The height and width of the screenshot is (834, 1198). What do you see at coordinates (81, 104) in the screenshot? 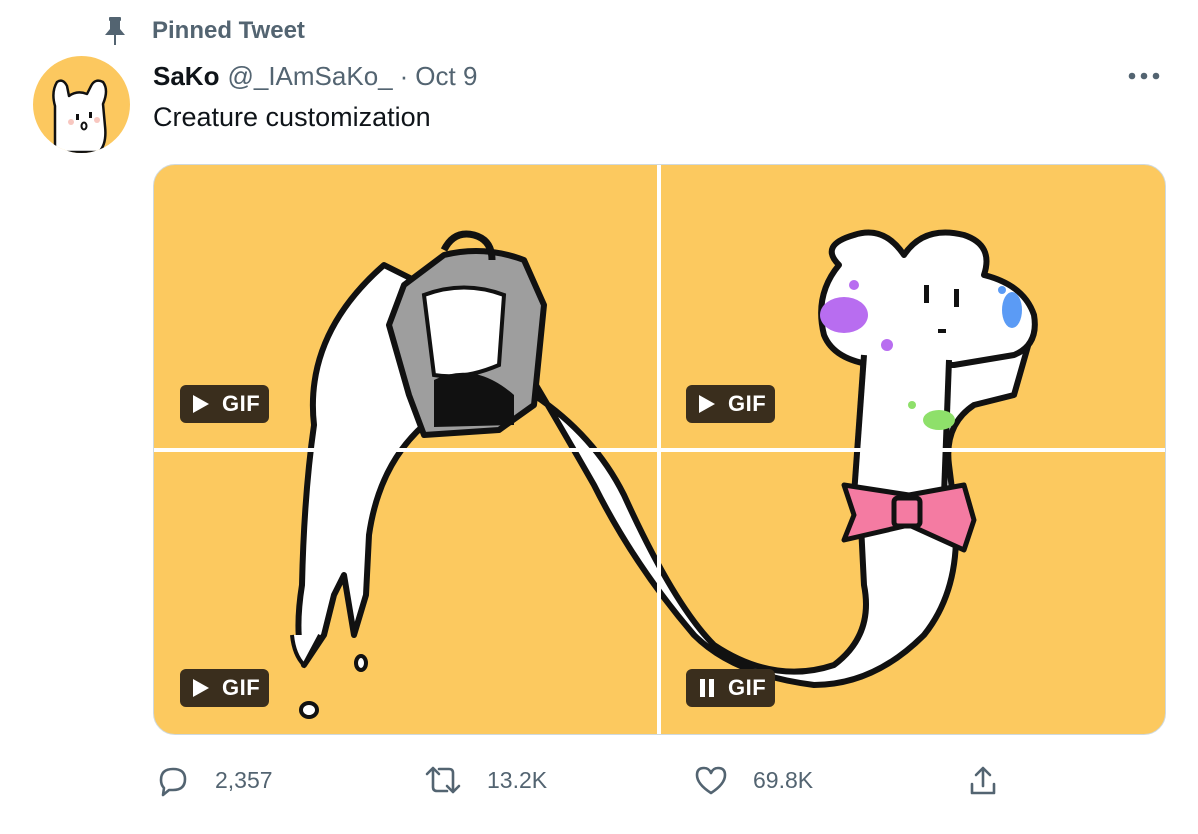
I see `avatar` at bounding box center [81, 104].